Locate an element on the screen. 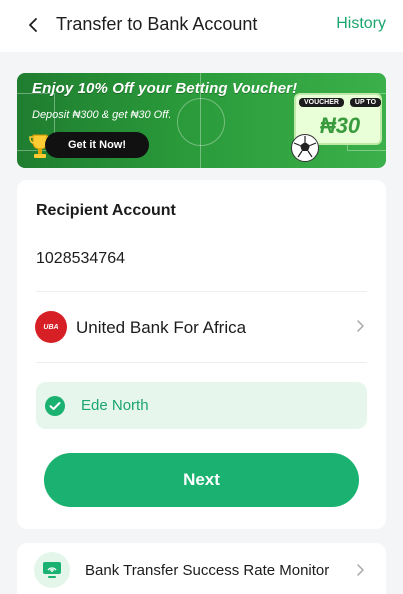 This screenshot has width=403, height=594. monitor-signal-icon is located at coordinates (52, 570).